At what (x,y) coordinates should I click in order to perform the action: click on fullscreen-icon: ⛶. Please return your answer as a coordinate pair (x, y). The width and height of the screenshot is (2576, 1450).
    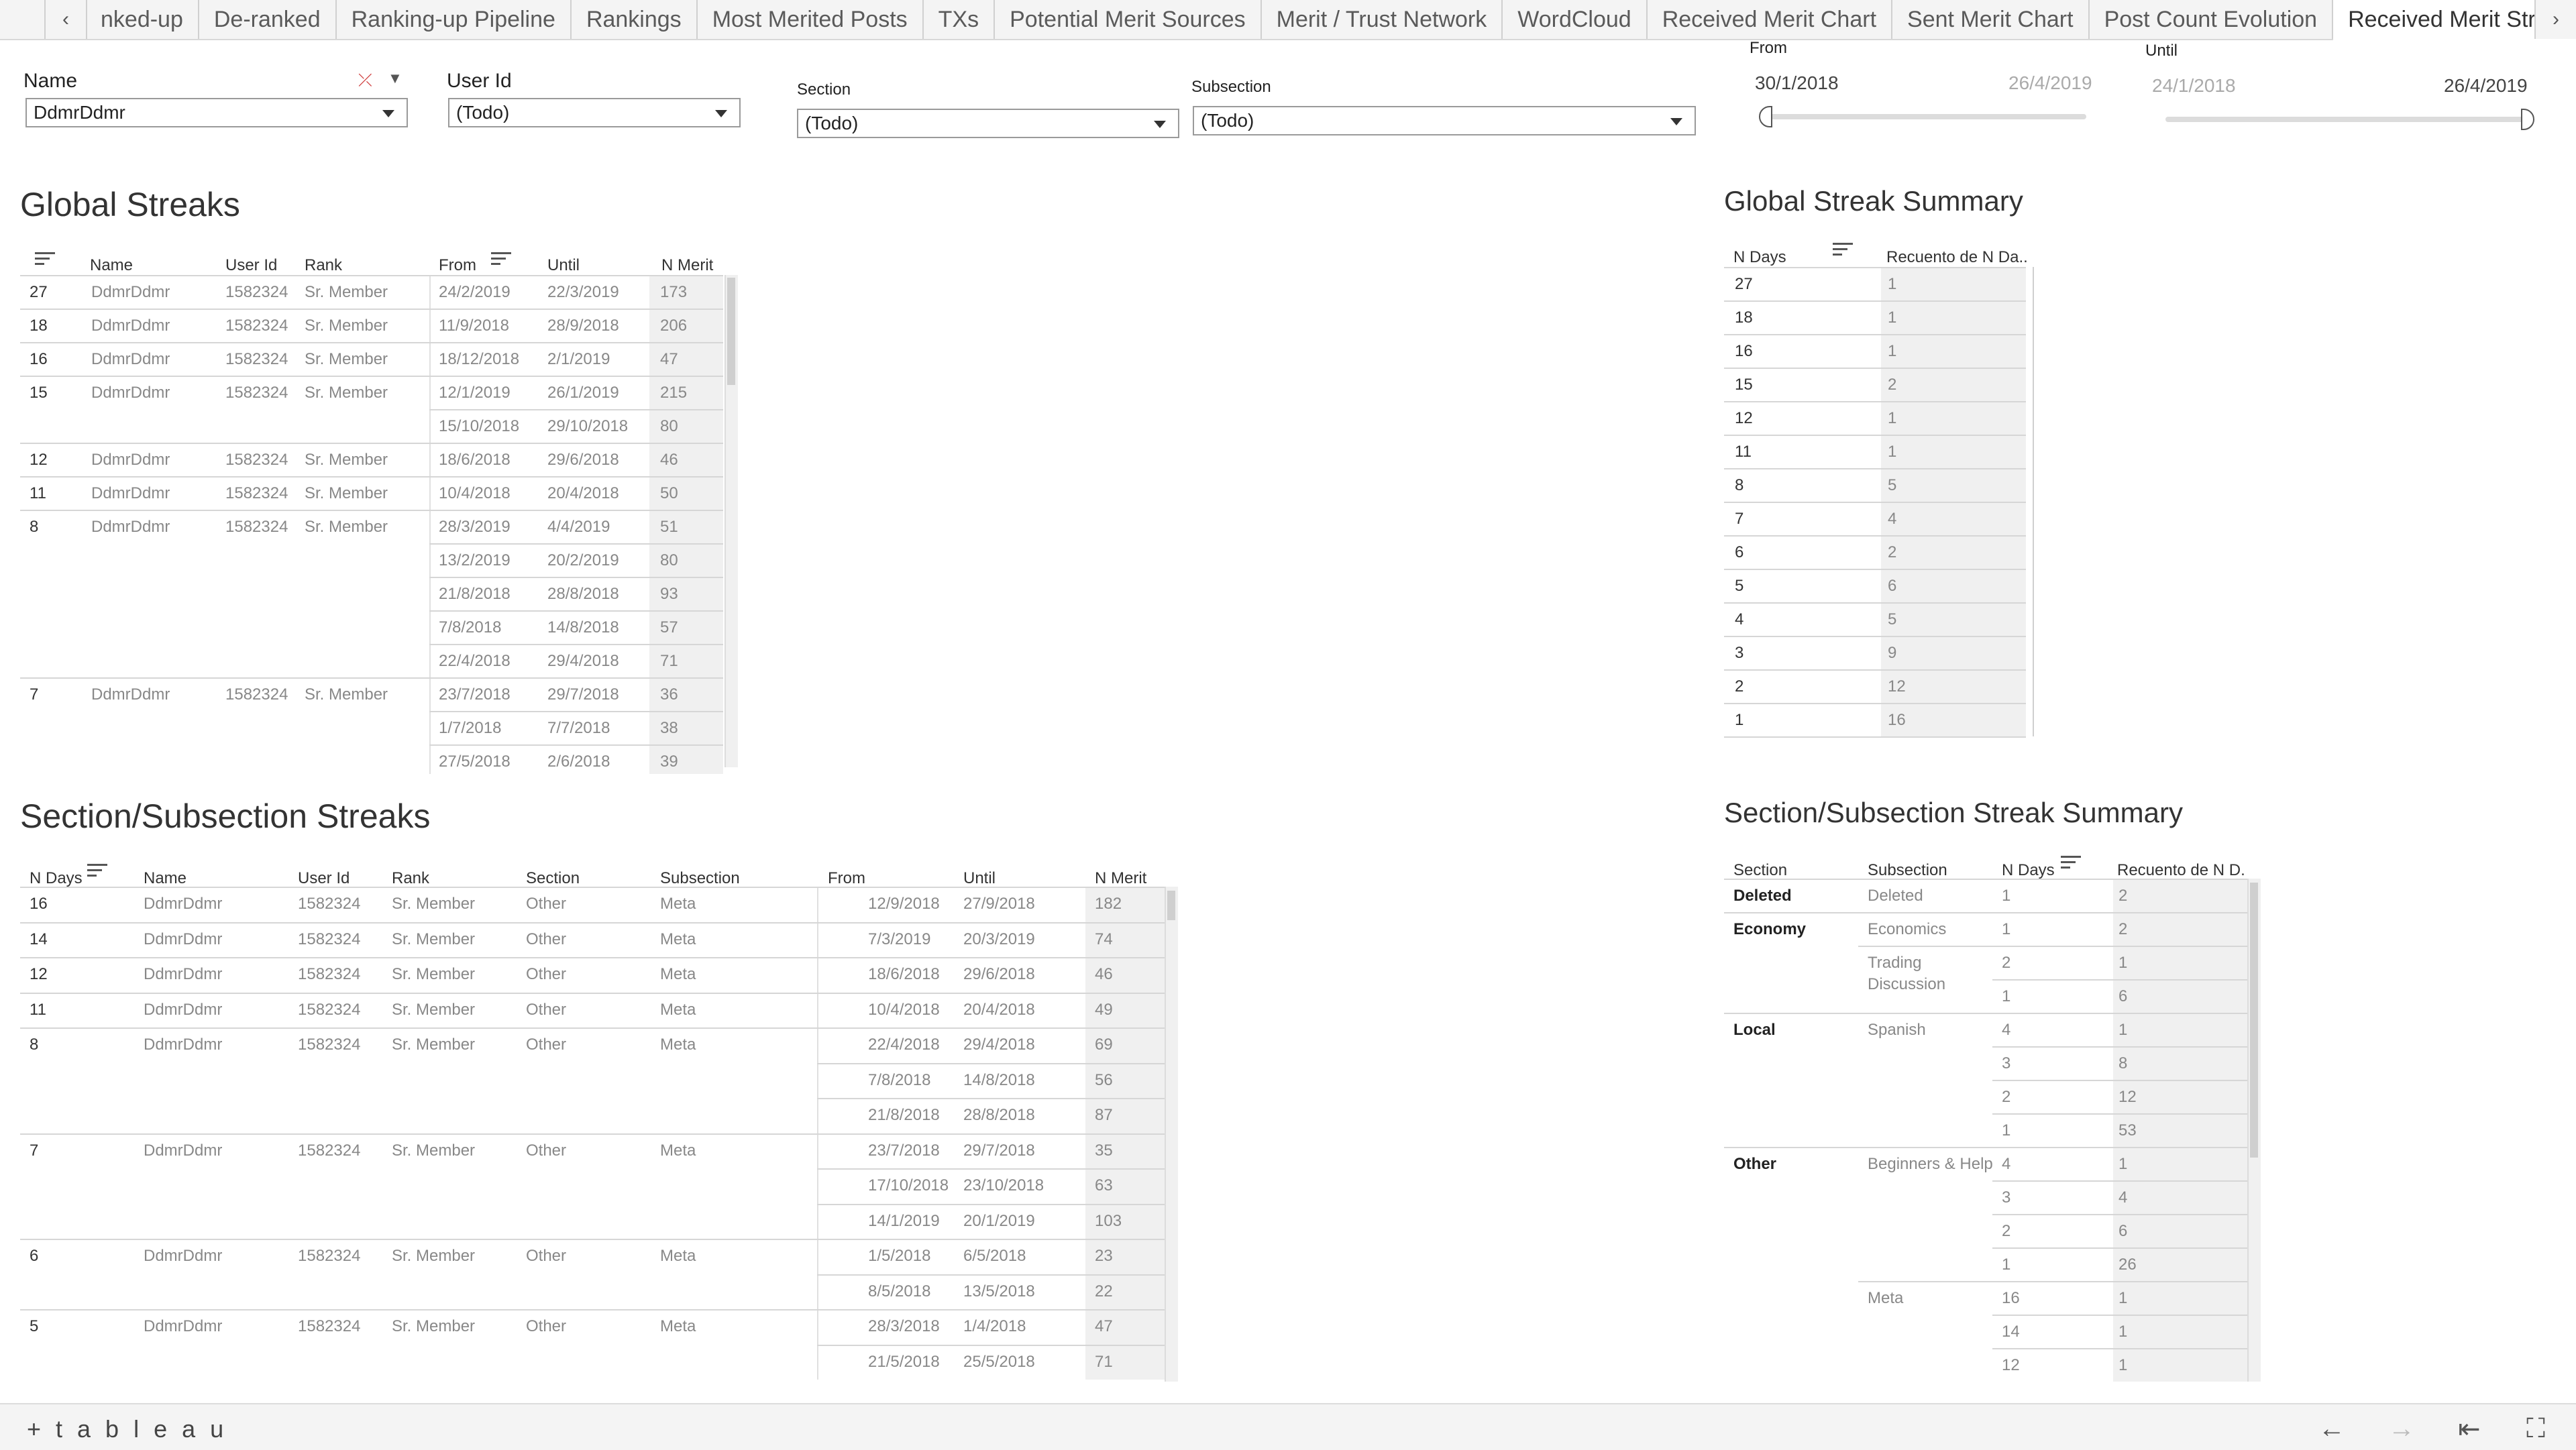
    Looking at the image, I should click on (2535, 1429).